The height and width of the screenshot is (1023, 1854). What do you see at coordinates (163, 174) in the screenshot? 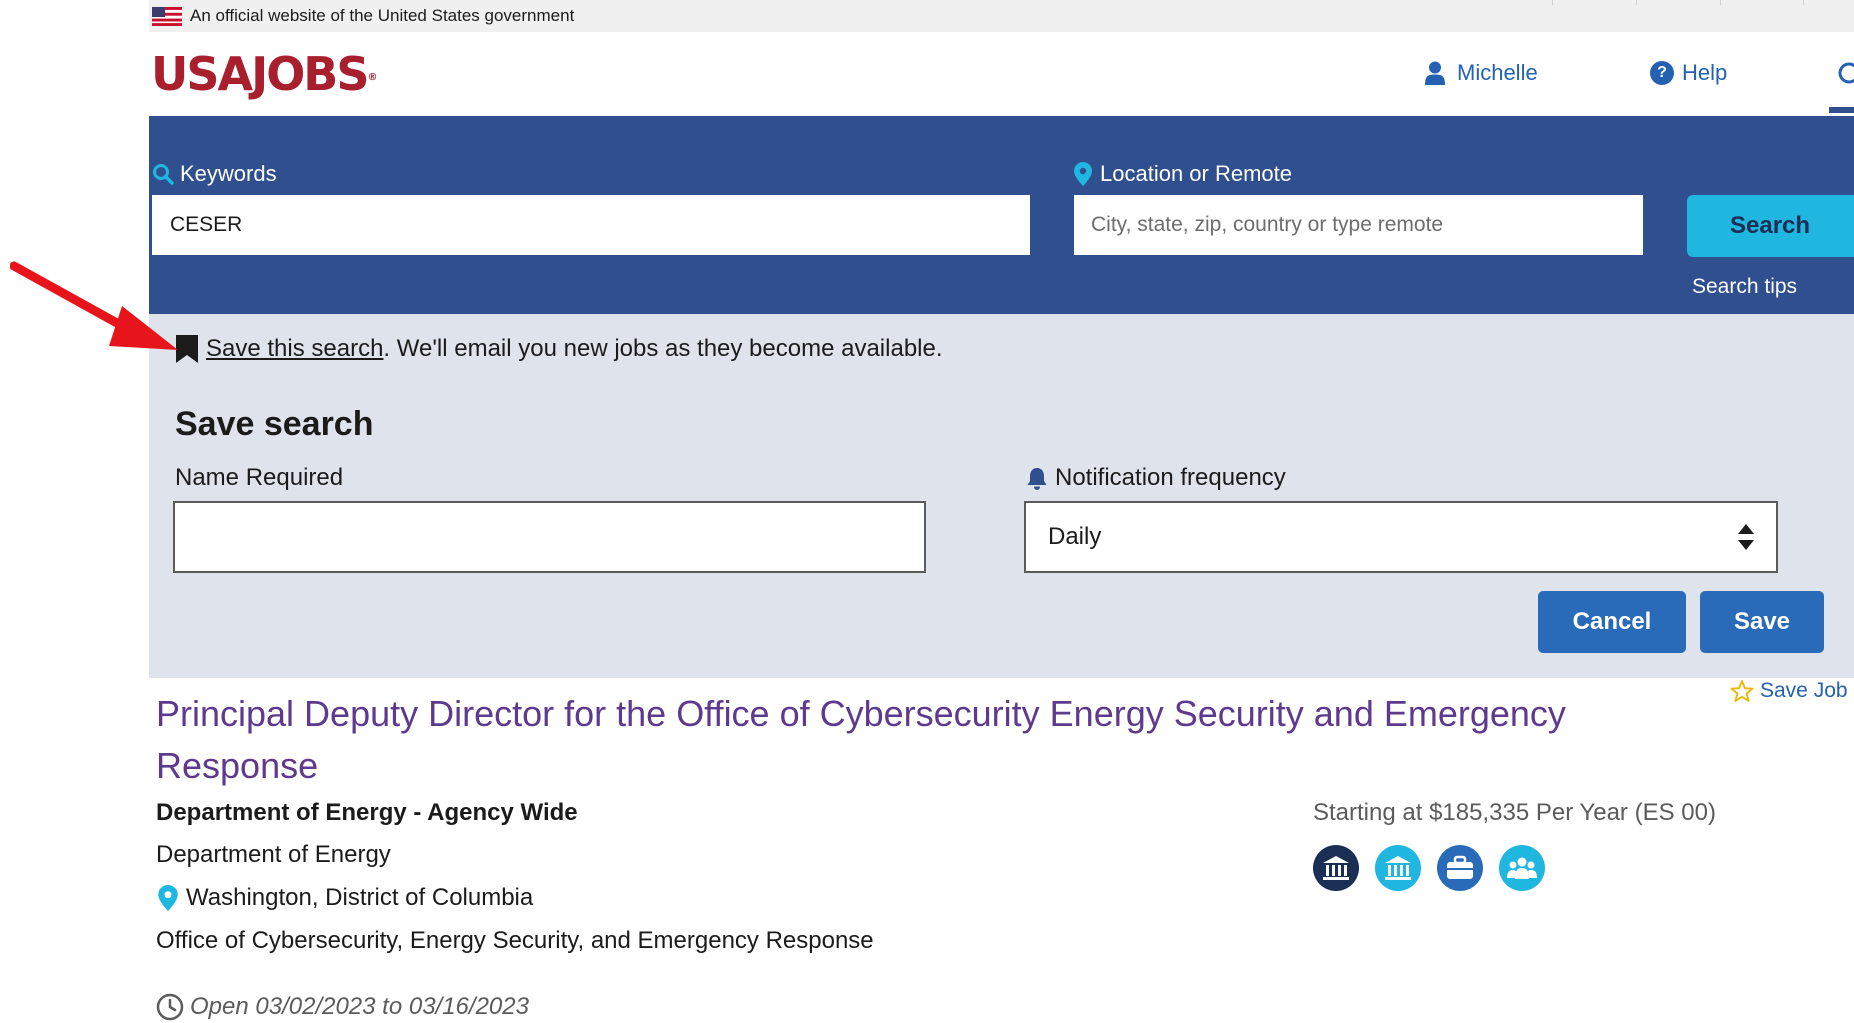
I see `magnifier-icon` at bounding box center [163, 174].